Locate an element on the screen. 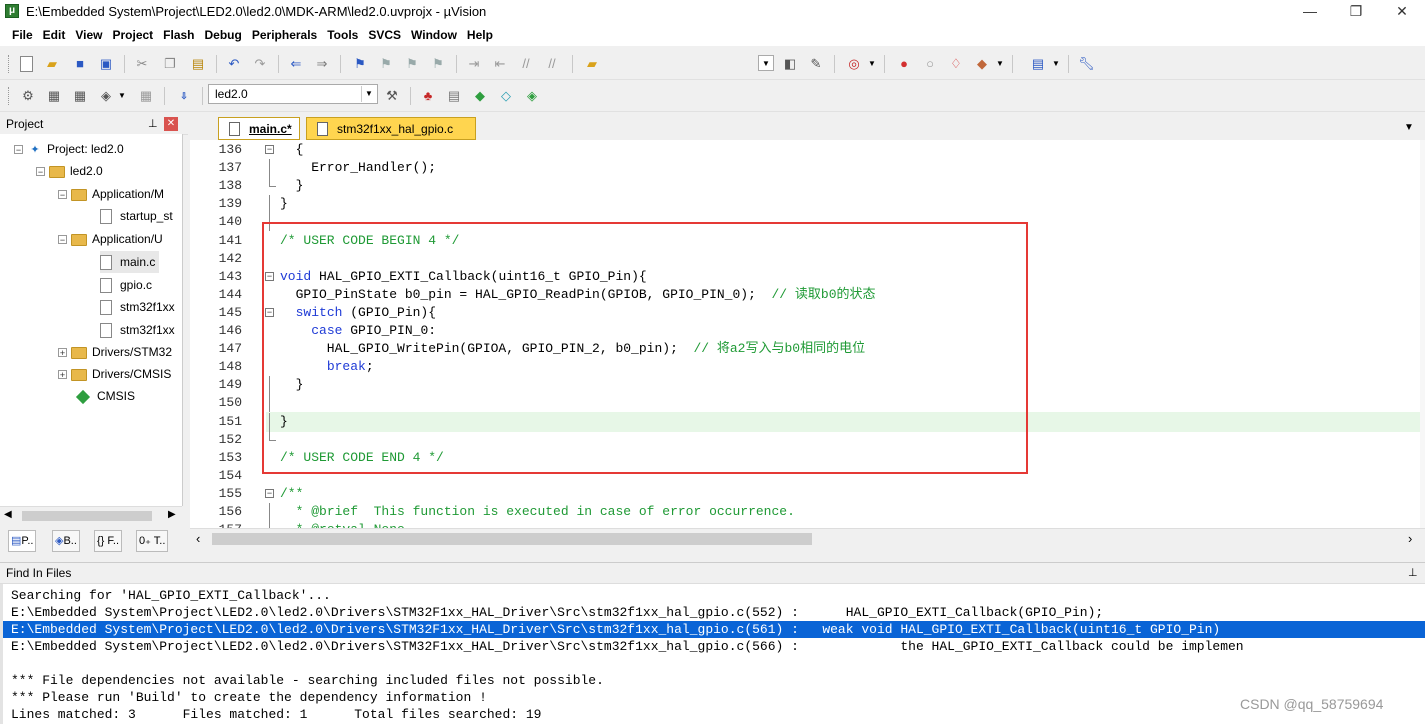 Image resolution: width=1425 pixels, height=724 pixels. translate-icon: ⚙ is located at coordinates (28, 96).